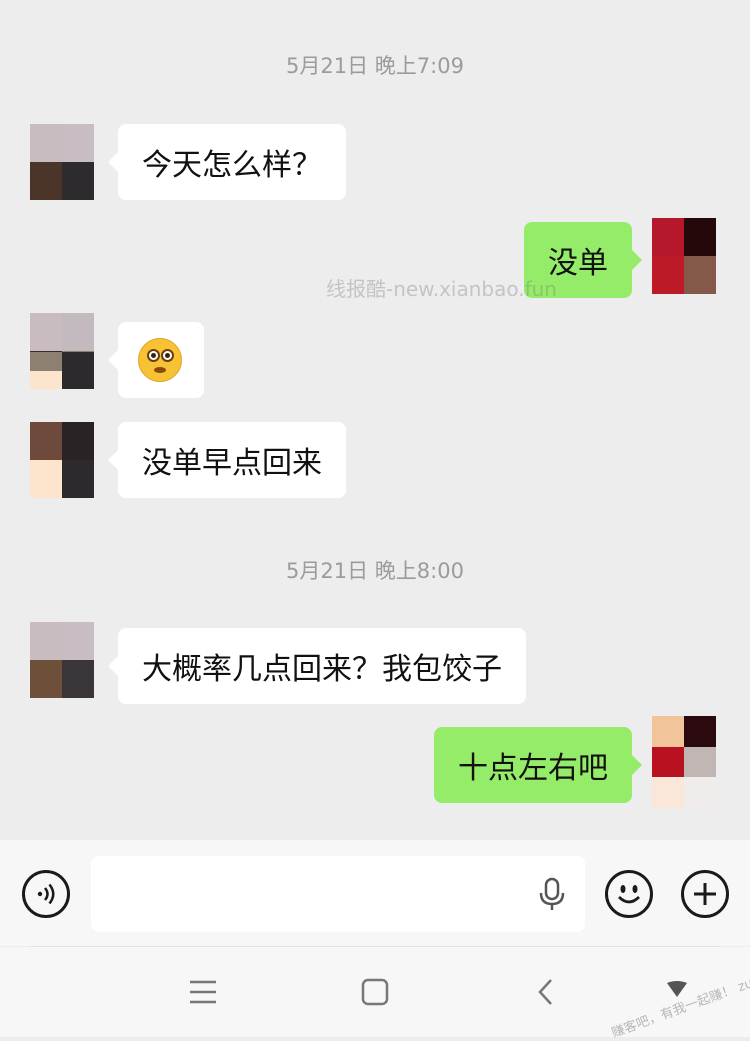  I want to click on input-bar, so click(375, 893).